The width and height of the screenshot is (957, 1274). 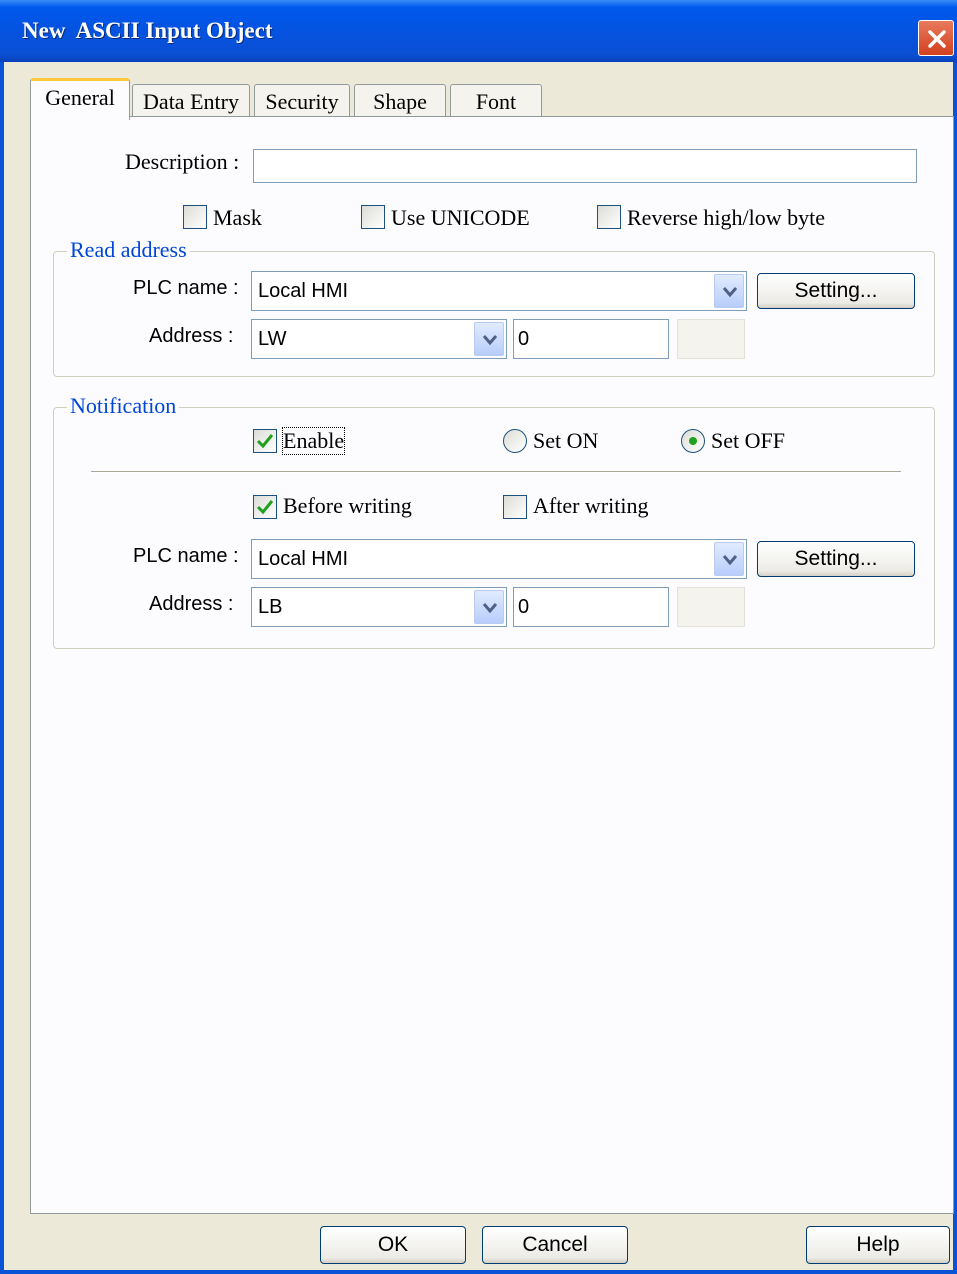 I want to click on ok-button: OK, so click(x=393, y=1245).